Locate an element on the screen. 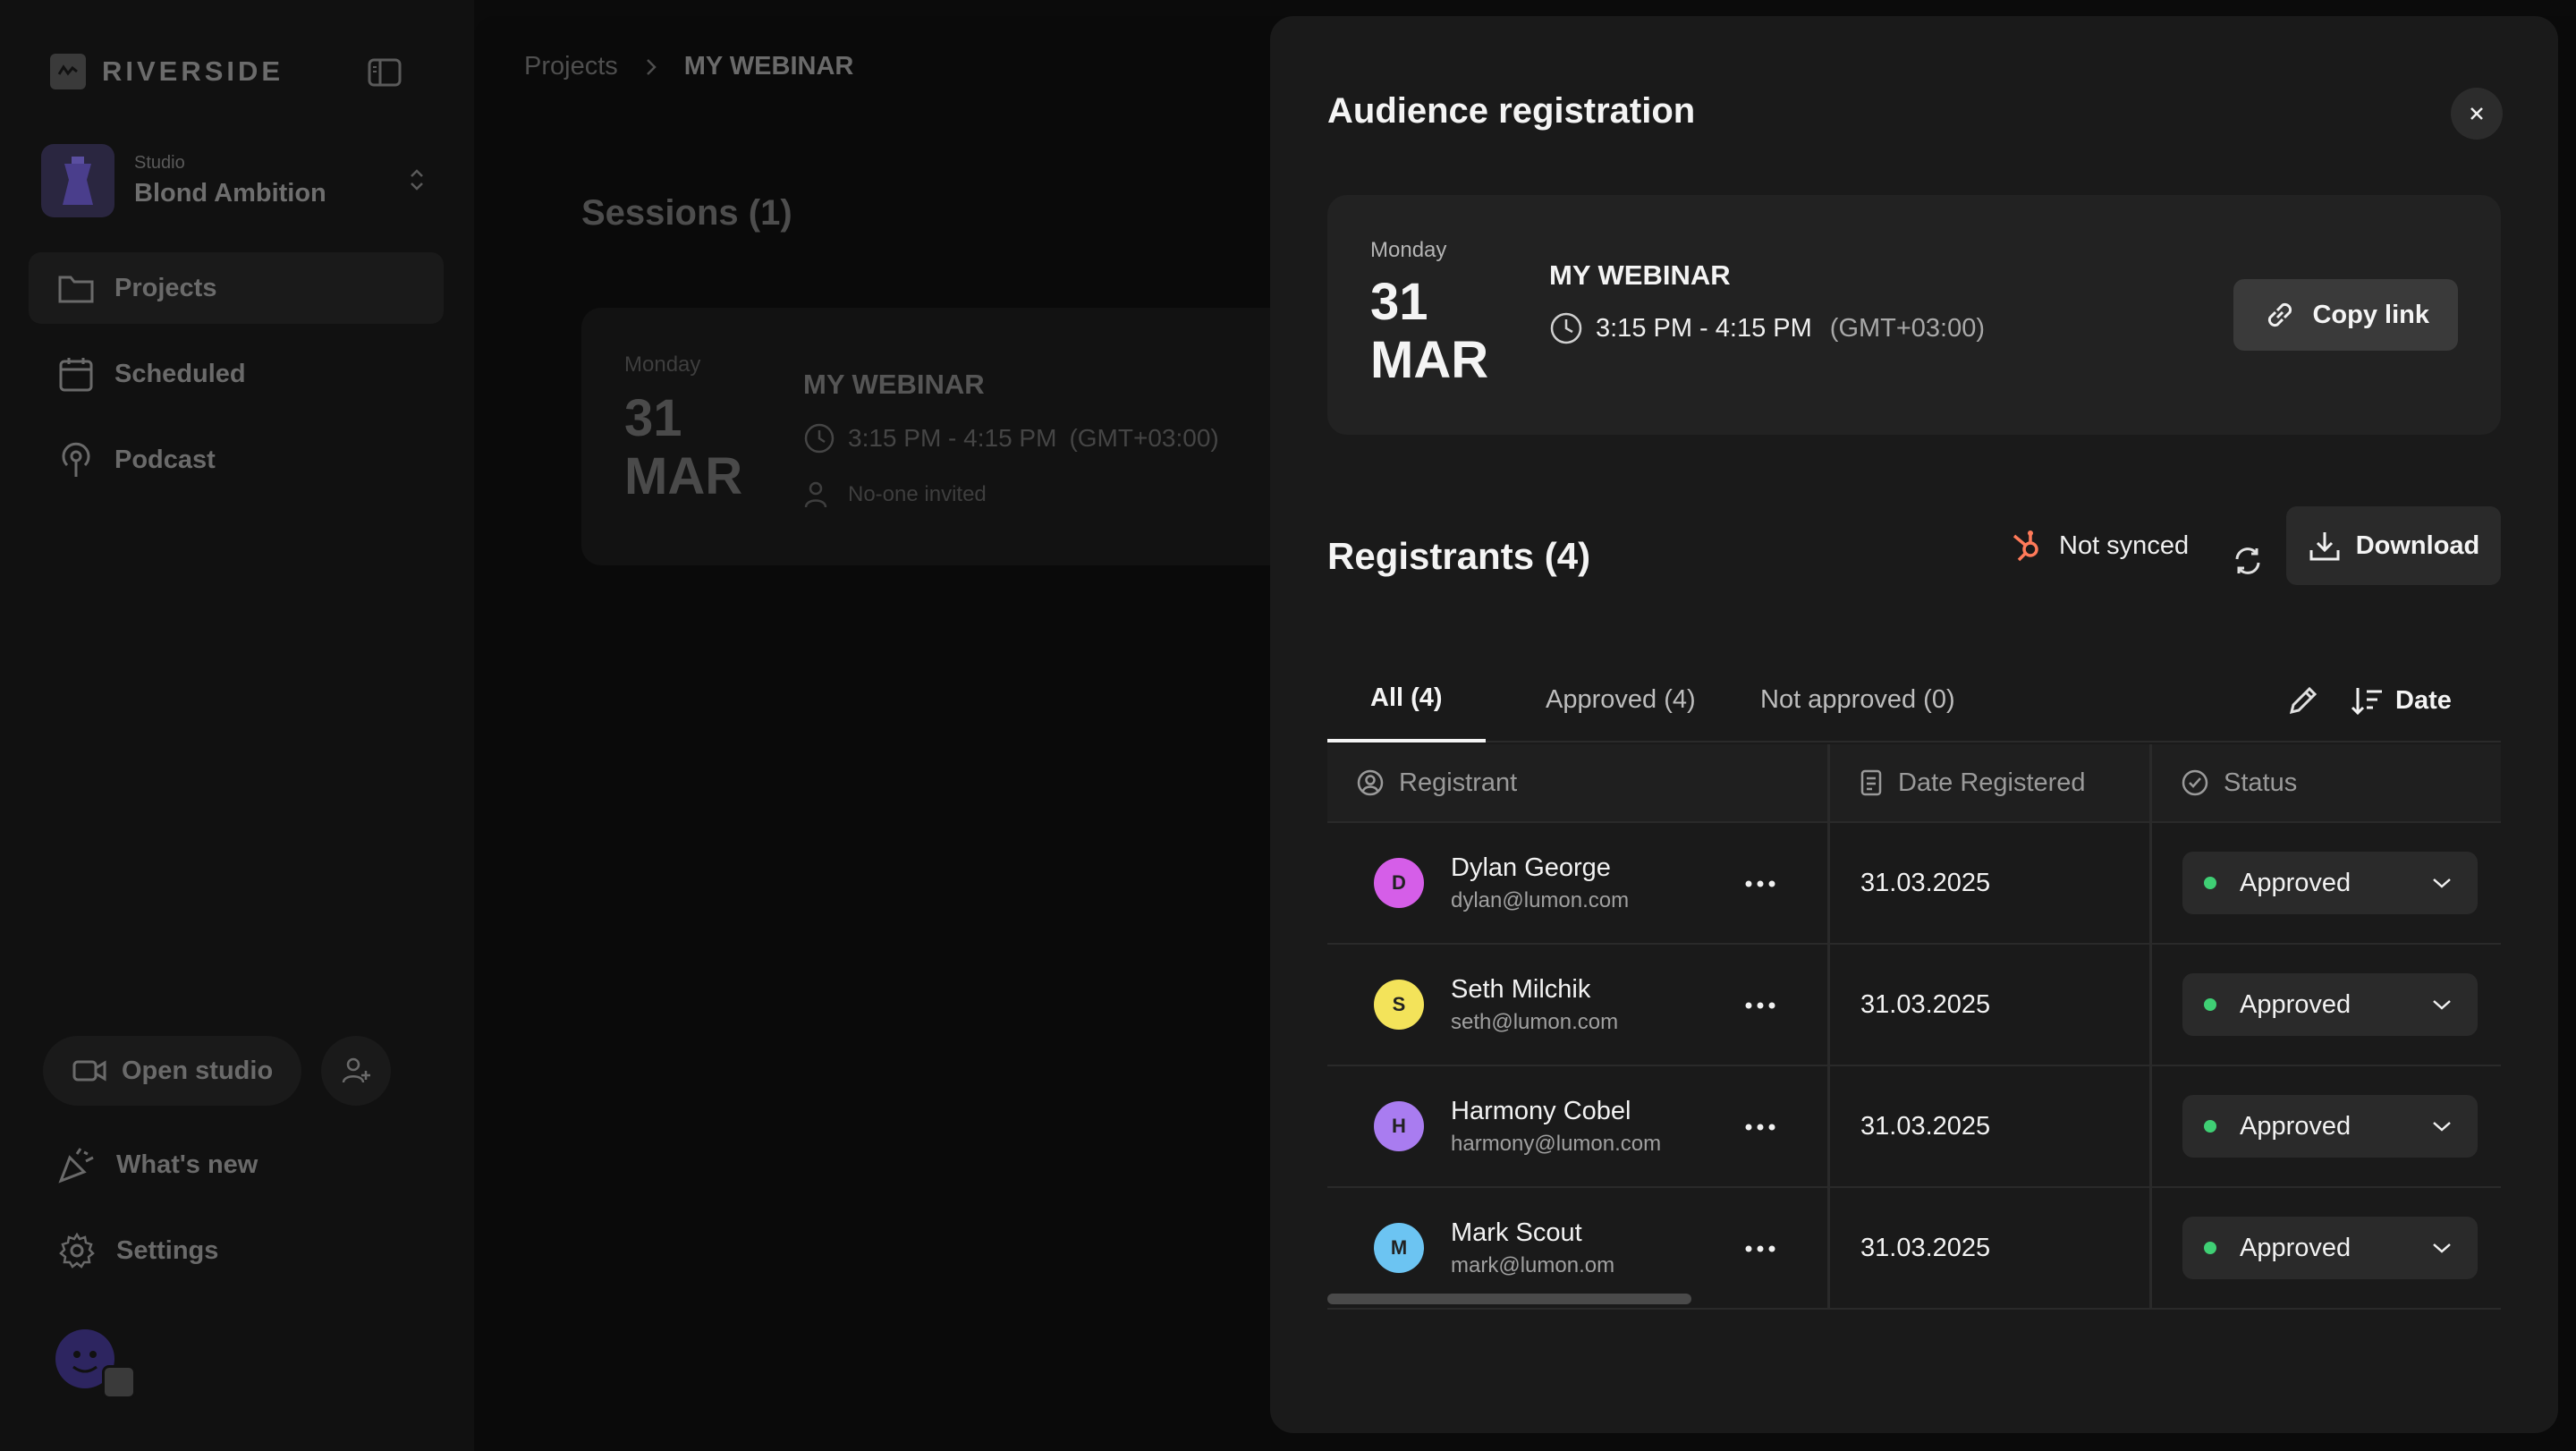 Image resolution: width=2576 pixels, height=1451 pixels. open-studio-button: Open studio is located at coordinates (172, 1071).